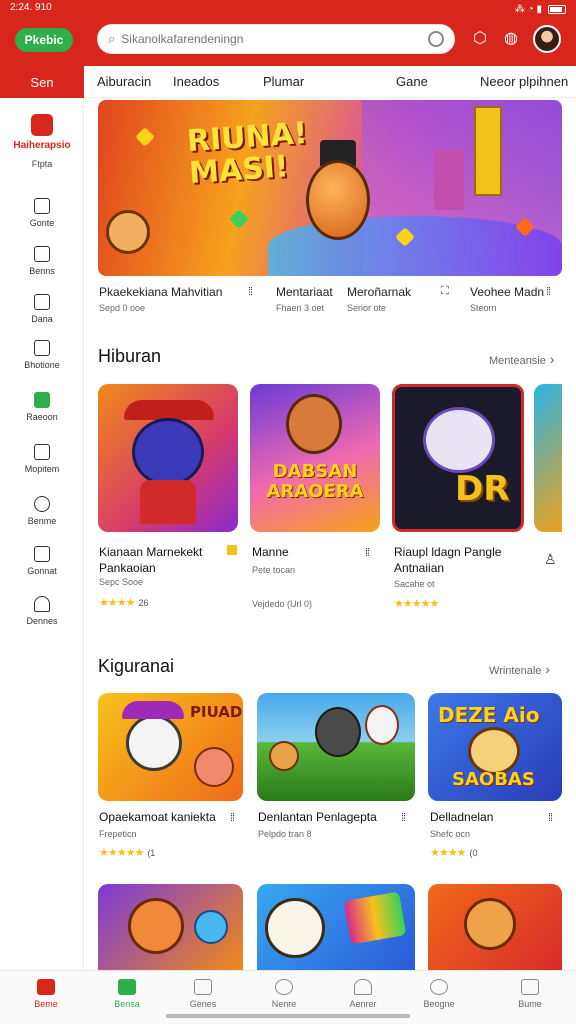  I want to click on tower-art, so click(488, 151).